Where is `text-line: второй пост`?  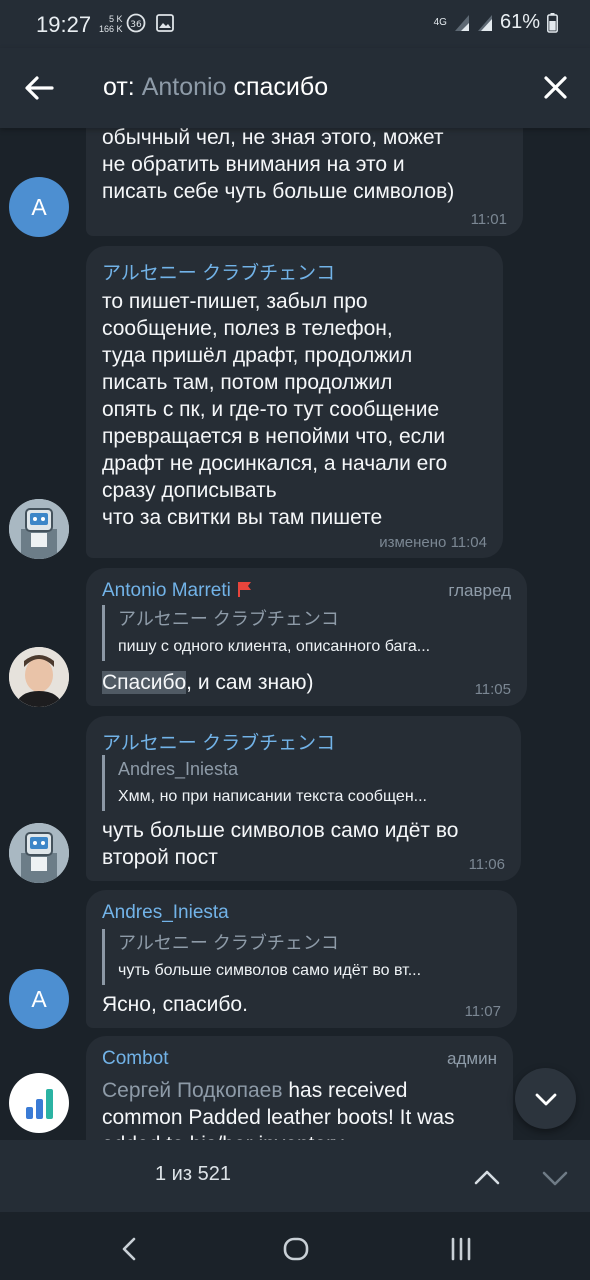 text-line: второй пост is located at coordinates (160, 857).